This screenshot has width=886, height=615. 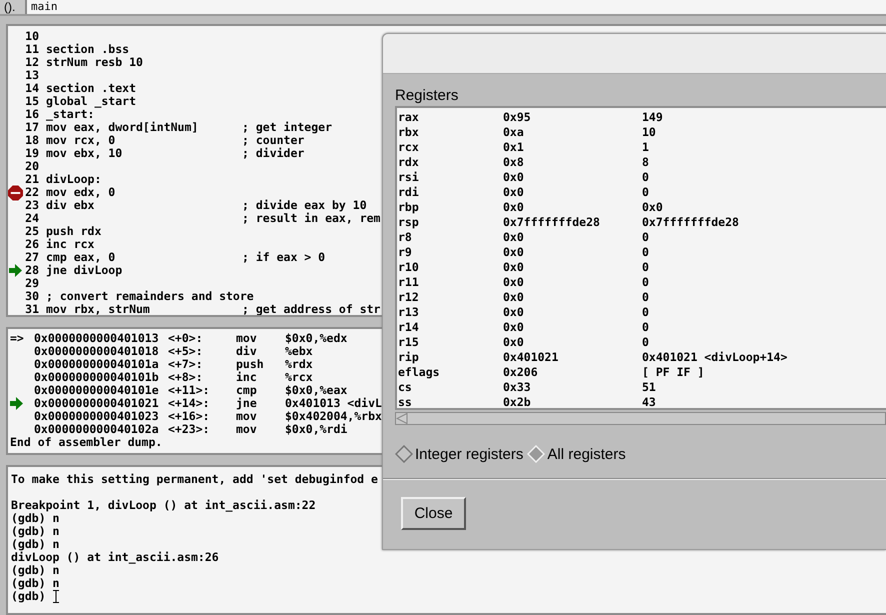 What do you see at coordinates (189, 390) in the screenshot?
I see `offset-text: <+11>:` at bounding box center [189, 390].